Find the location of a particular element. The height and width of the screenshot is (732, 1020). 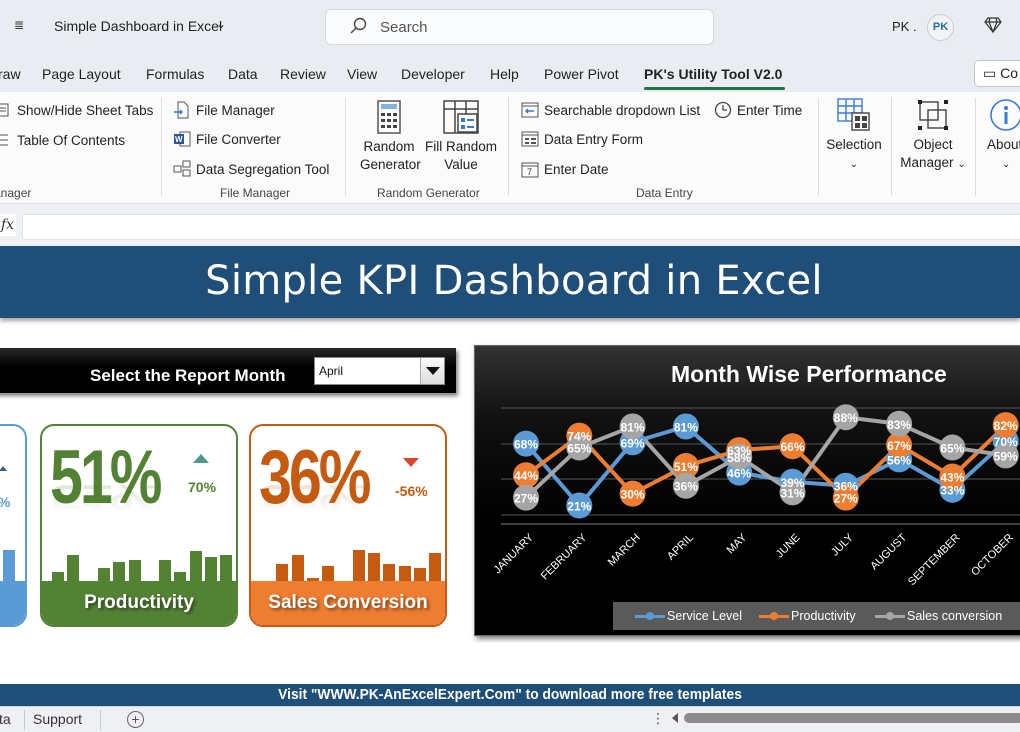

avatar: PK is located at coordinates (940, 27).